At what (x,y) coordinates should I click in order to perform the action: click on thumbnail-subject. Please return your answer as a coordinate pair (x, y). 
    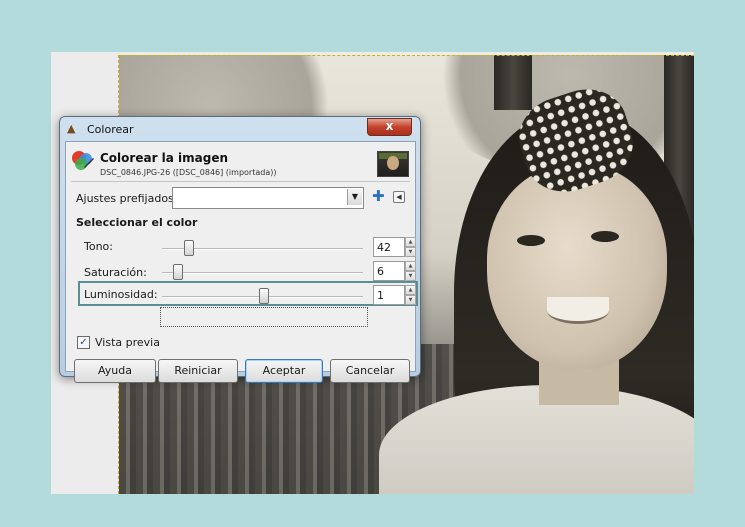
    Looking at the image, I should click on (393, 163).